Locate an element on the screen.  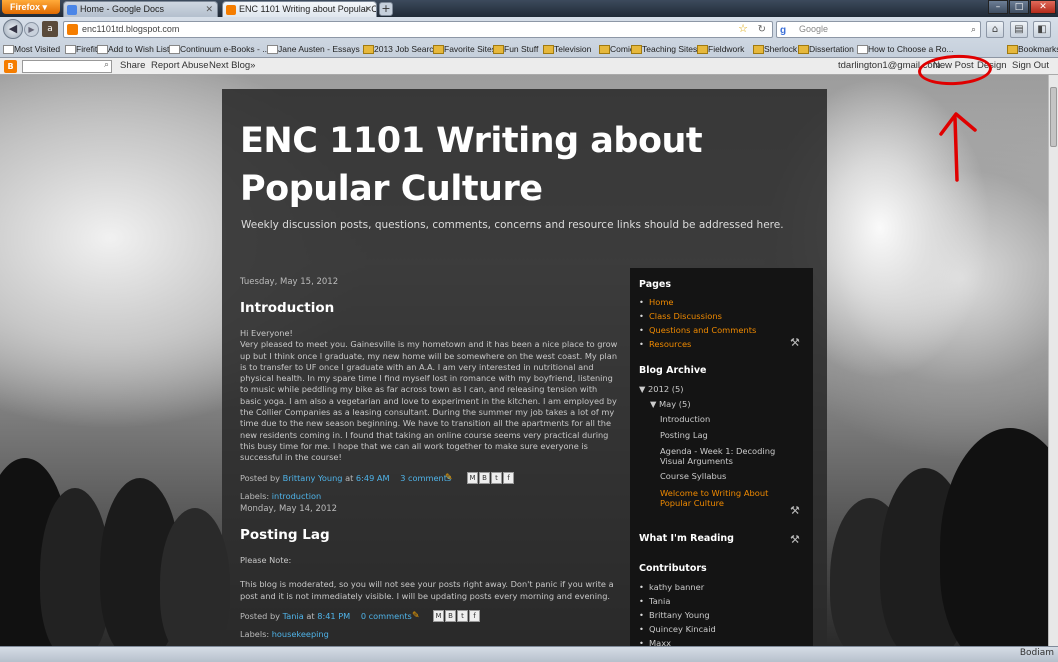
bookmark-folder: Dissertation is located at coordinates (825, 49).